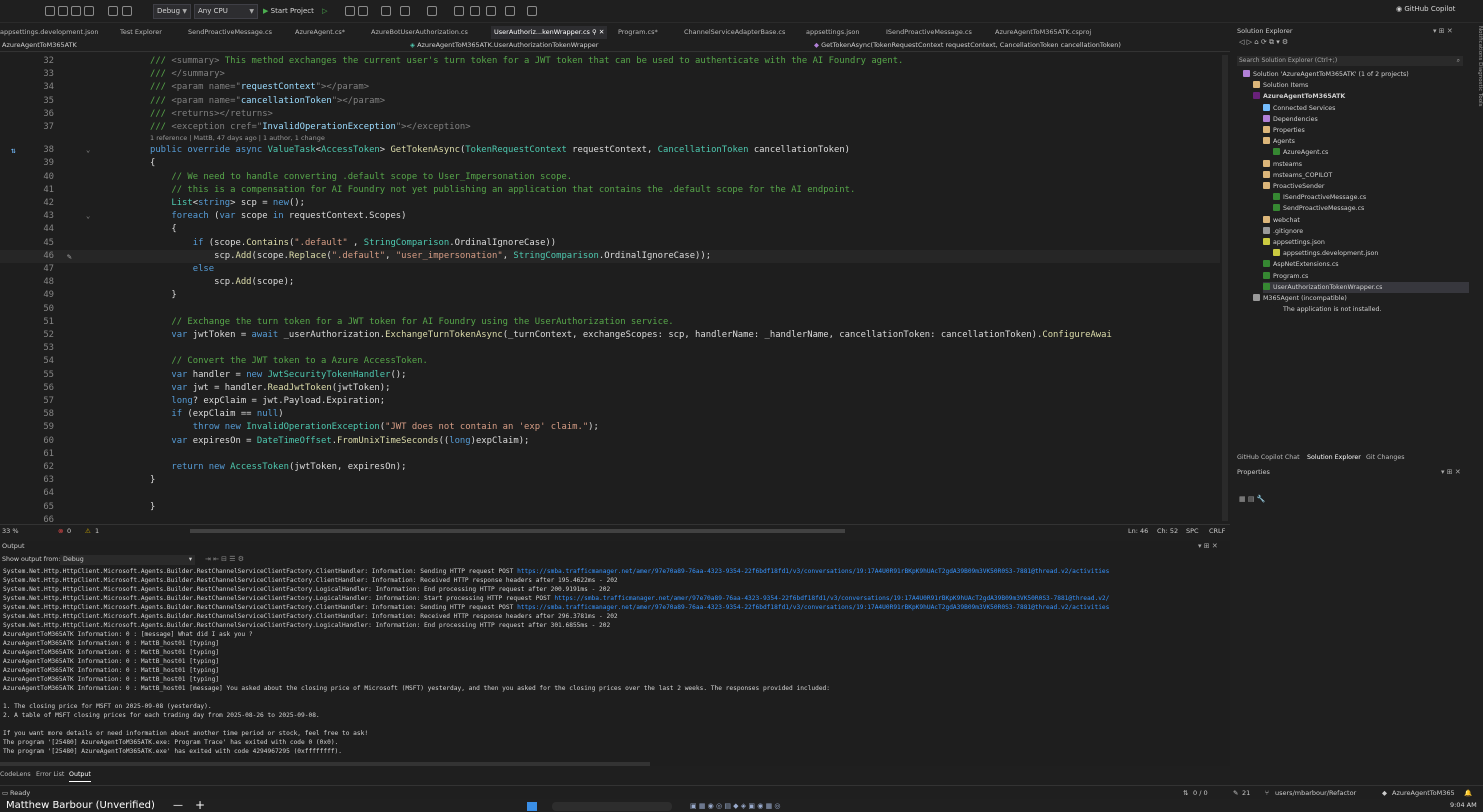 The width and height of the screenshot is (1483, 812). Describe the element at coordinates (638, 32) in the screenshot. I see `tab-6: Program.cs*` at that location.